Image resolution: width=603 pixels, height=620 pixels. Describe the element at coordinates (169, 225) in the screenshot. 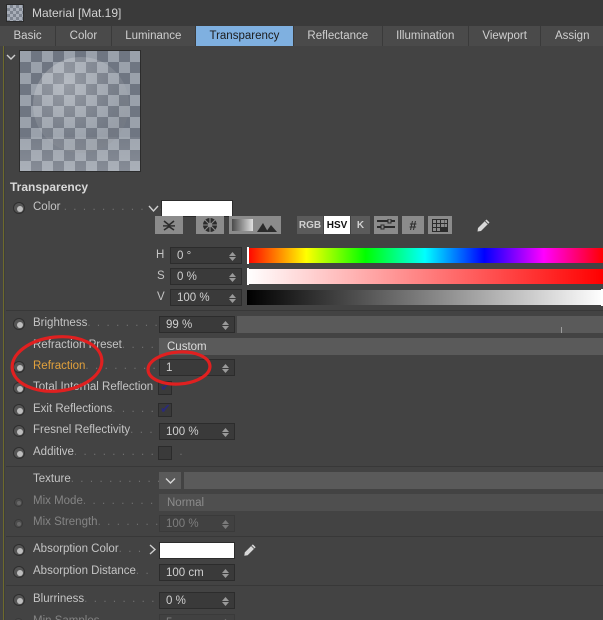

I see `color-sliders-icon` at that location.